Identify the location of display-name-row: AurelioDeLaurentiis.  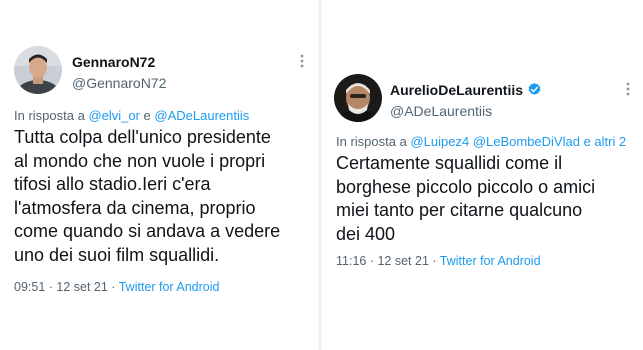
(466, 91).